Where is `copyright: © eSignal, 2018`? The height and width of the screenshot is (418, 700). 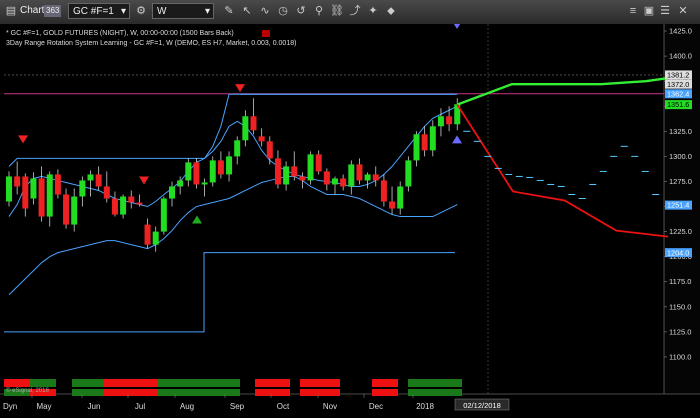
copyright: © eSignal, 2018 is located at coordinates (27, 390).